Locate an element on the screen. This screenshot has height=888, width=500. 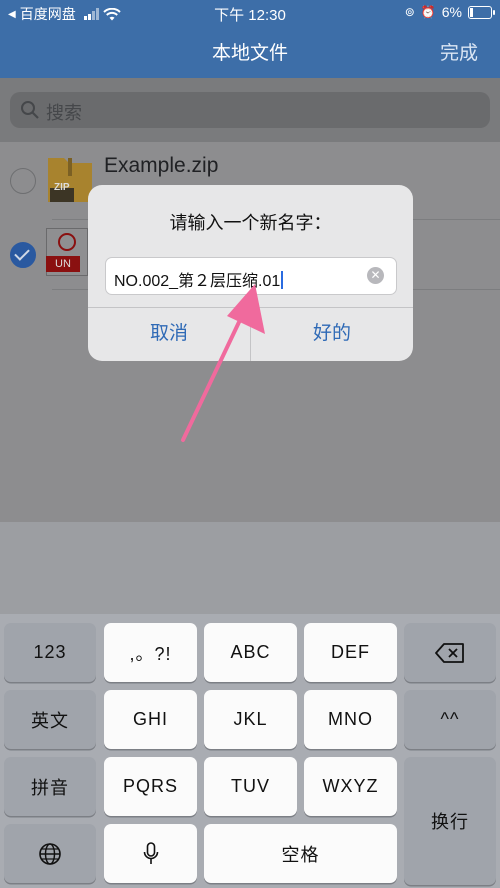
globe-icon is located at coordinates (50, 853).